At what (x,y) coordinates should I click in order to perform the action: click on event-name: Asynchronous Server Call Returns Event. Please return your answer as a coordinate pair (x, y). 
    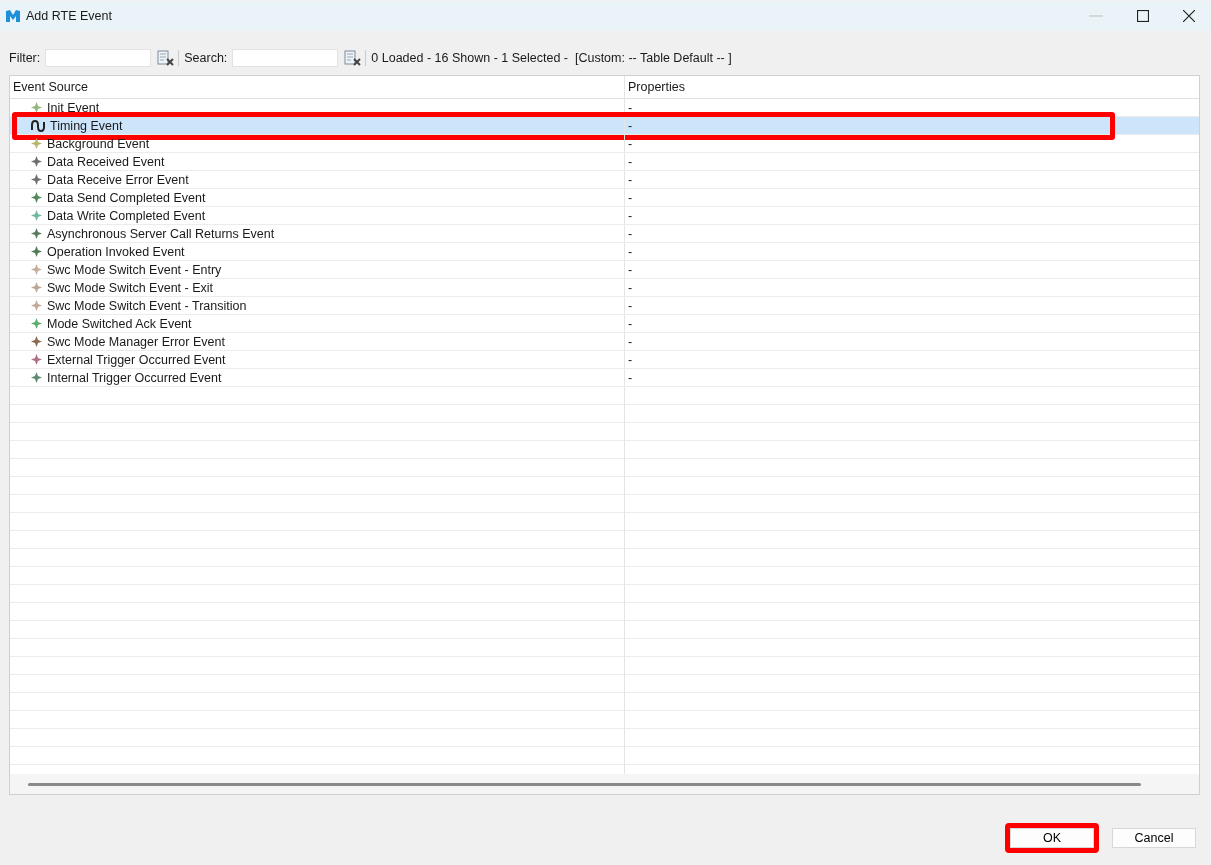
    Looking at the image, I should click on (161, 233).